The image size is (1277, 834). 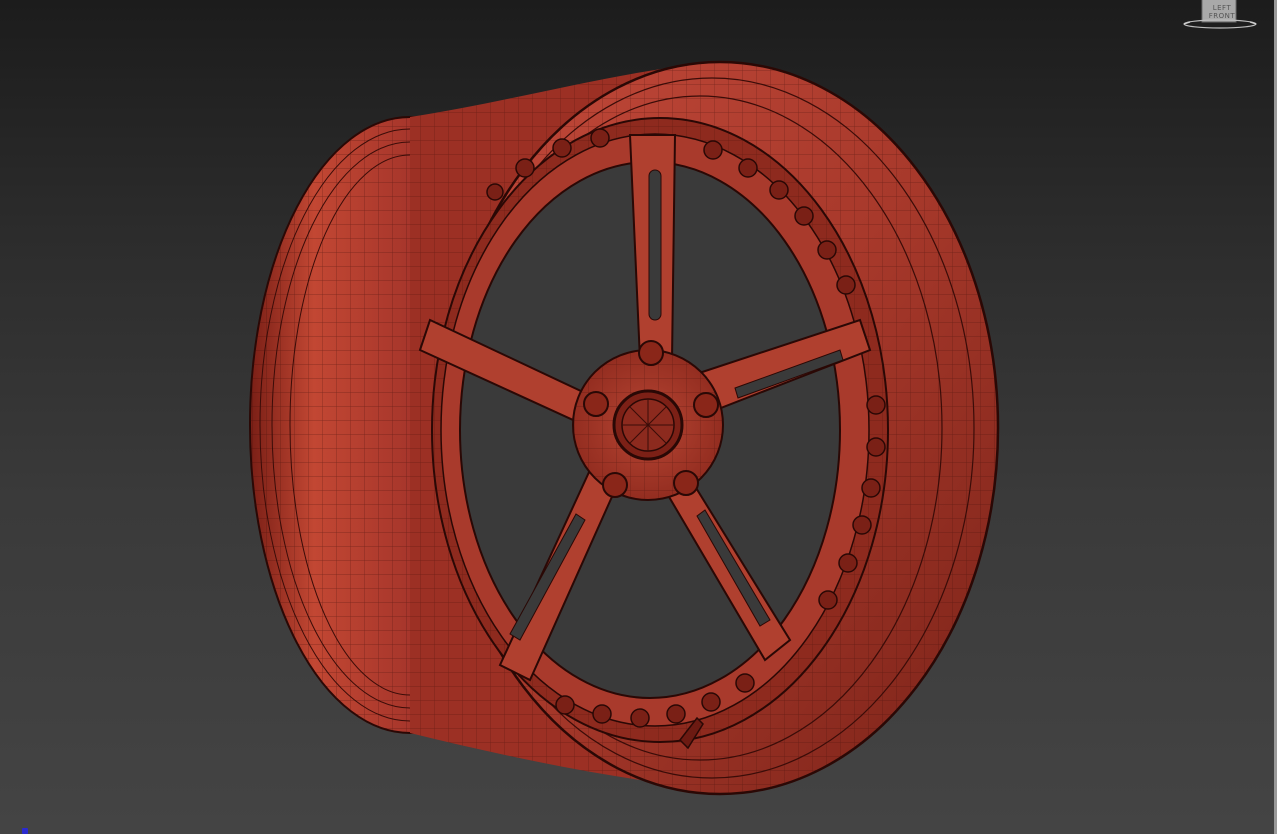 I want to click on center-hub, so click(x=648, y=425).